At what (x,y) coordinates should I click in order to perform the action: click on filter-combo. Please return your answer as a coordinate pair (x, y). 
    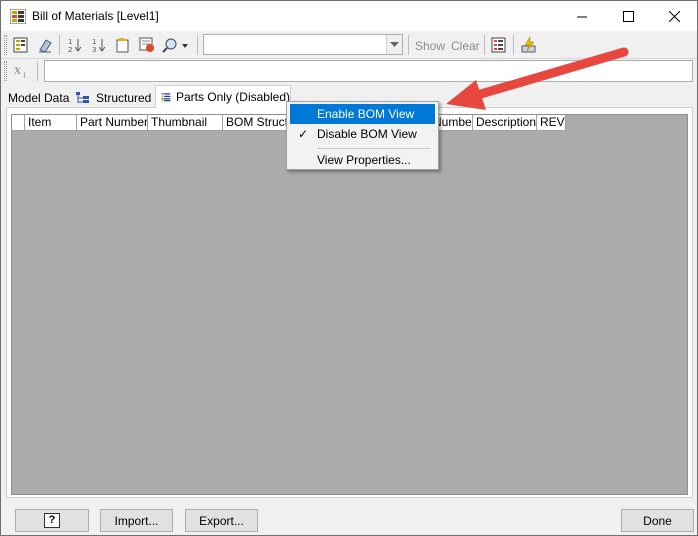
    Looking at the image, I should click on (303, 44).